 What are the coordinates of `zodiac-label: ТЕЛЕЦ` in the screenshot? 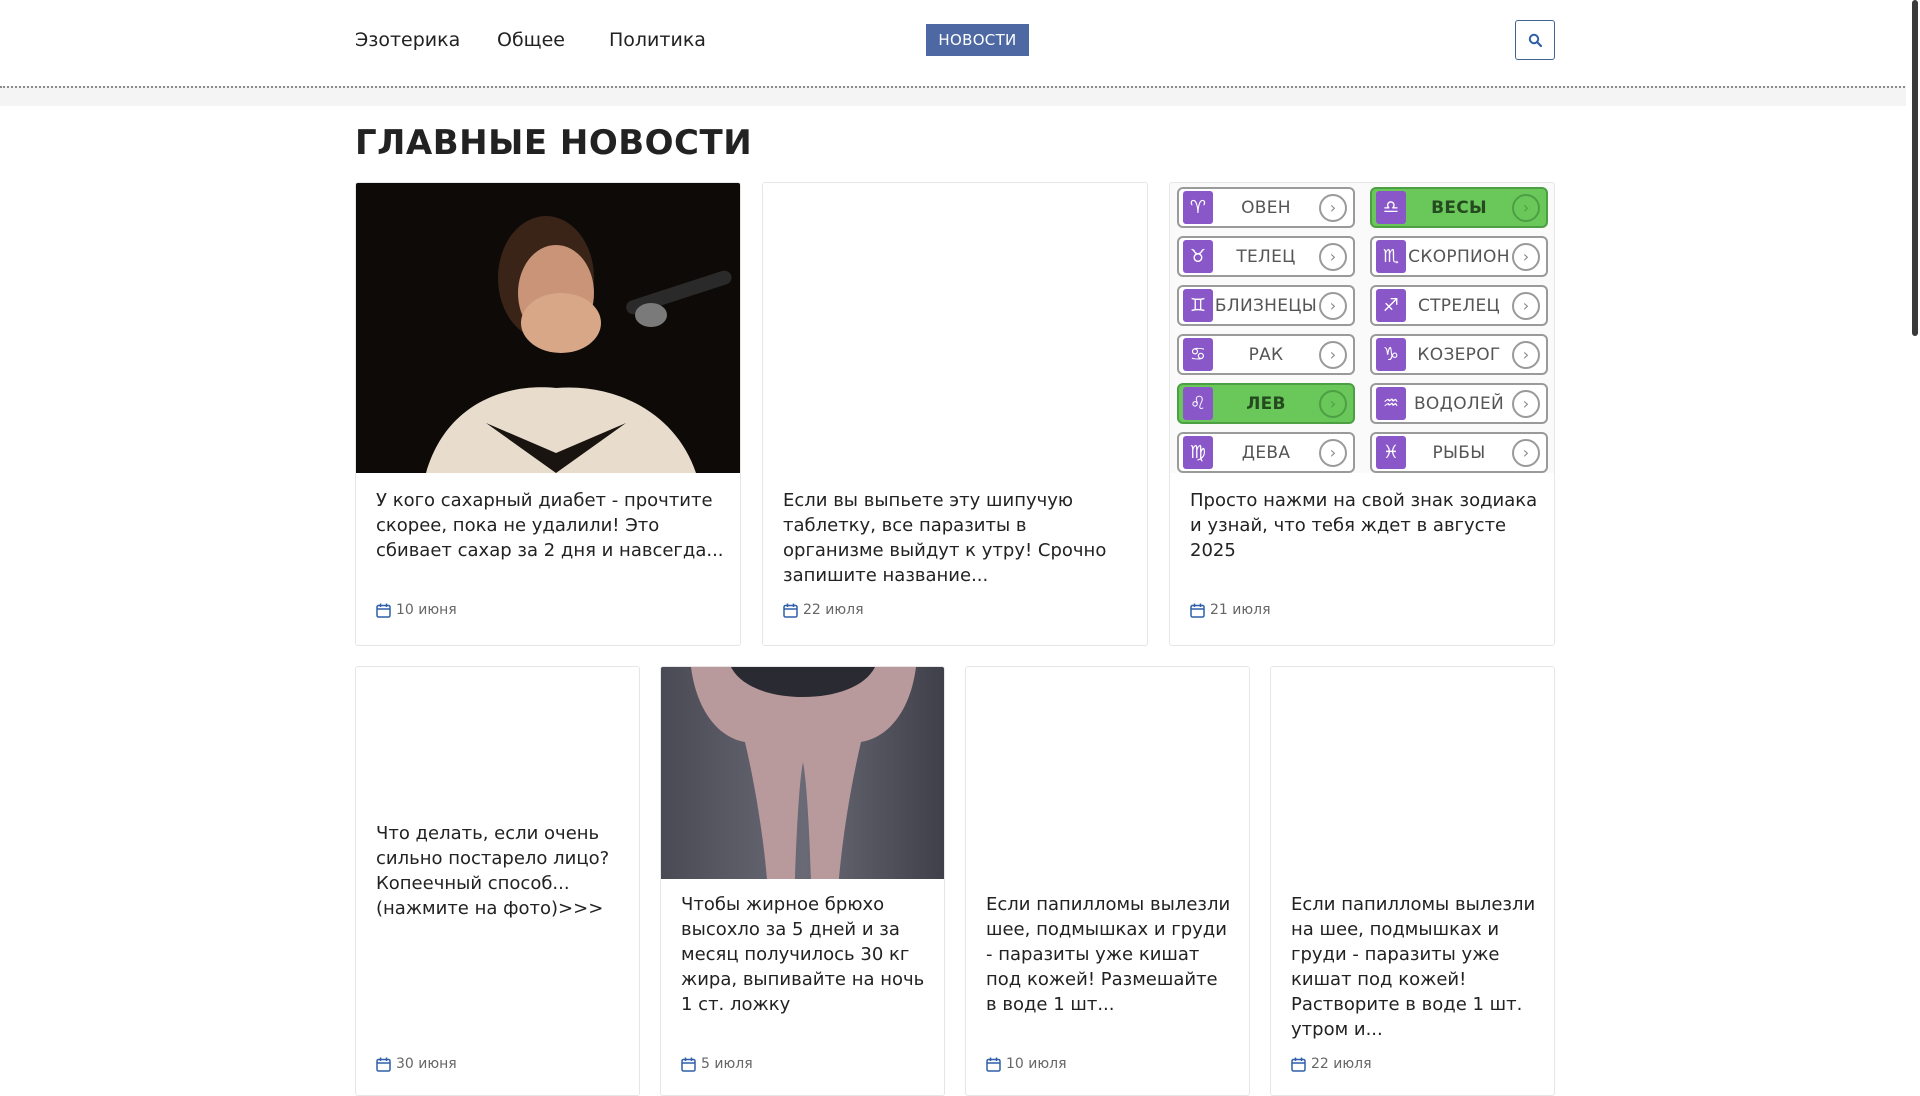 It's located at (1266, 256).